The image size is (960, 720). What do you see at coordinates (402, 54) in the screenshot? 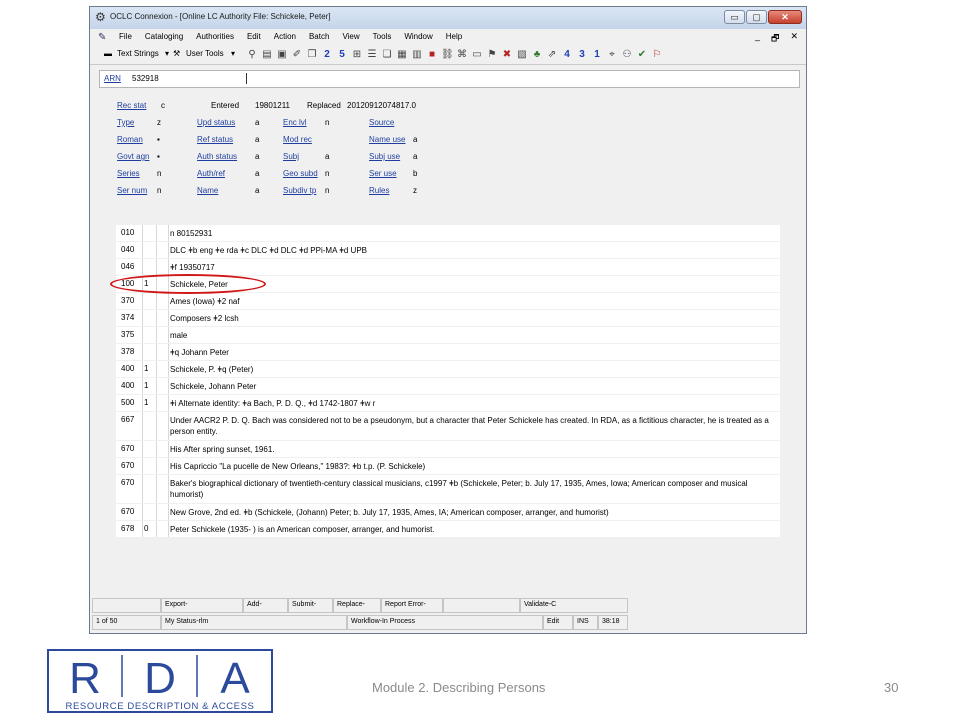
I see `clipboard-icon: ▦` at bounding box center [402, 54].